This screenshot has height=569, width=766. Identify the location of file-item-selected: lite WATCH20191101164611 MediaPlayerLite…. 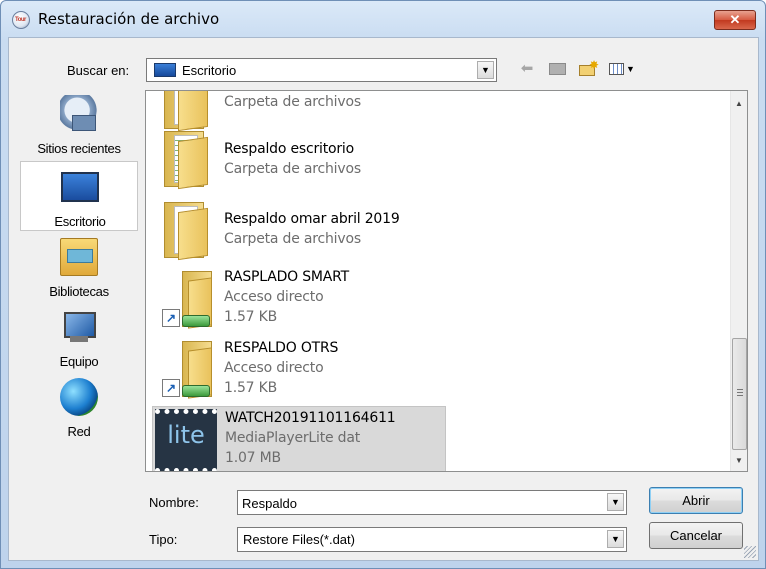
(299, 438).